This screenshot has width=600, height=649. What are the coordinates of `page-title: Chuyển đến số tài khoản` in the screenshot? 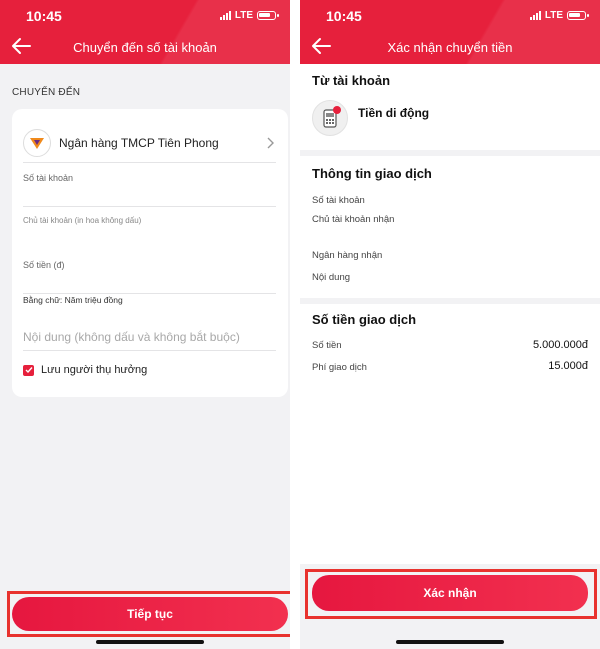 It's located at (145, 47).